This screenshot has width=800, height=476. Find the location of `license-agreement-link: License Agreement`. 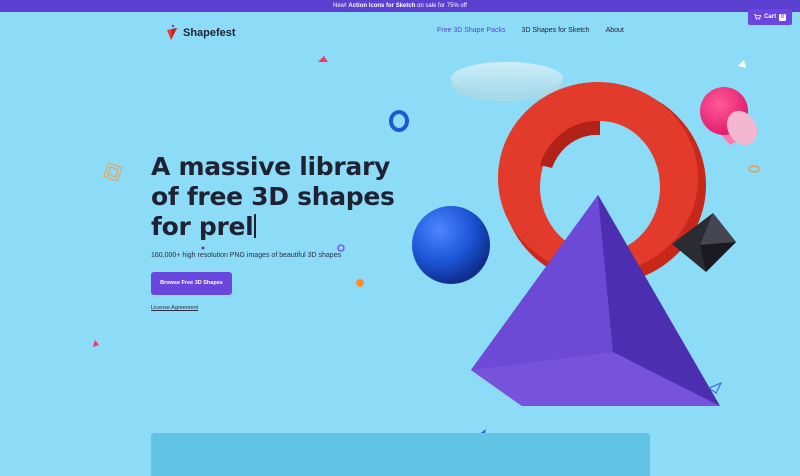

license-agreement-link: License Agreement is located at coordinates (174, 308).